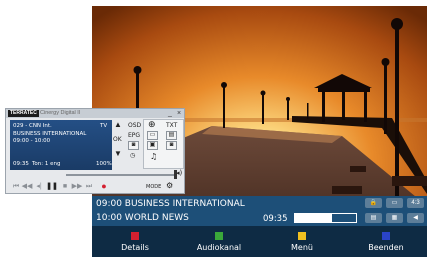 Image resolution: width=427 pixels, height=257 pixels. What do you see at coordinates (373, 218) in the screenshot?
I see `subtitle-icon: ▤` at bounding box center [373, 218].